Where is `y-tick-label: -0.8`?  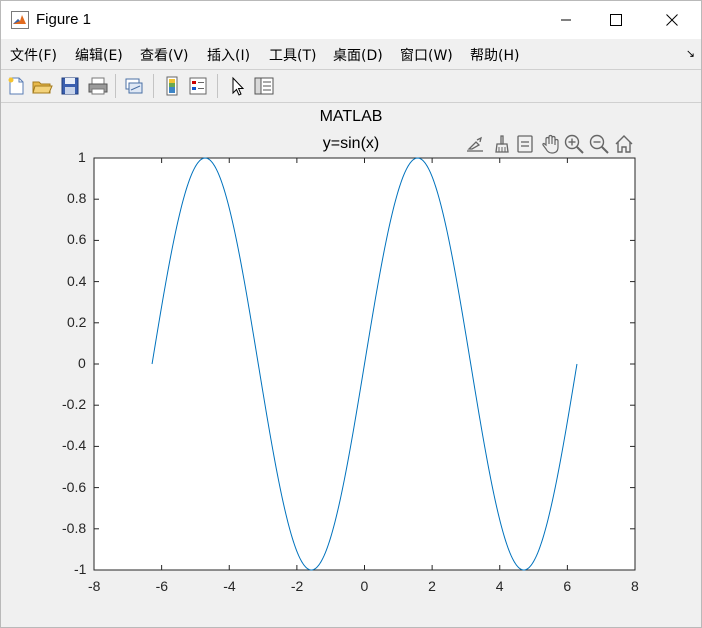
y-tick-label: -0.8 is located at coordinates (74, 527).